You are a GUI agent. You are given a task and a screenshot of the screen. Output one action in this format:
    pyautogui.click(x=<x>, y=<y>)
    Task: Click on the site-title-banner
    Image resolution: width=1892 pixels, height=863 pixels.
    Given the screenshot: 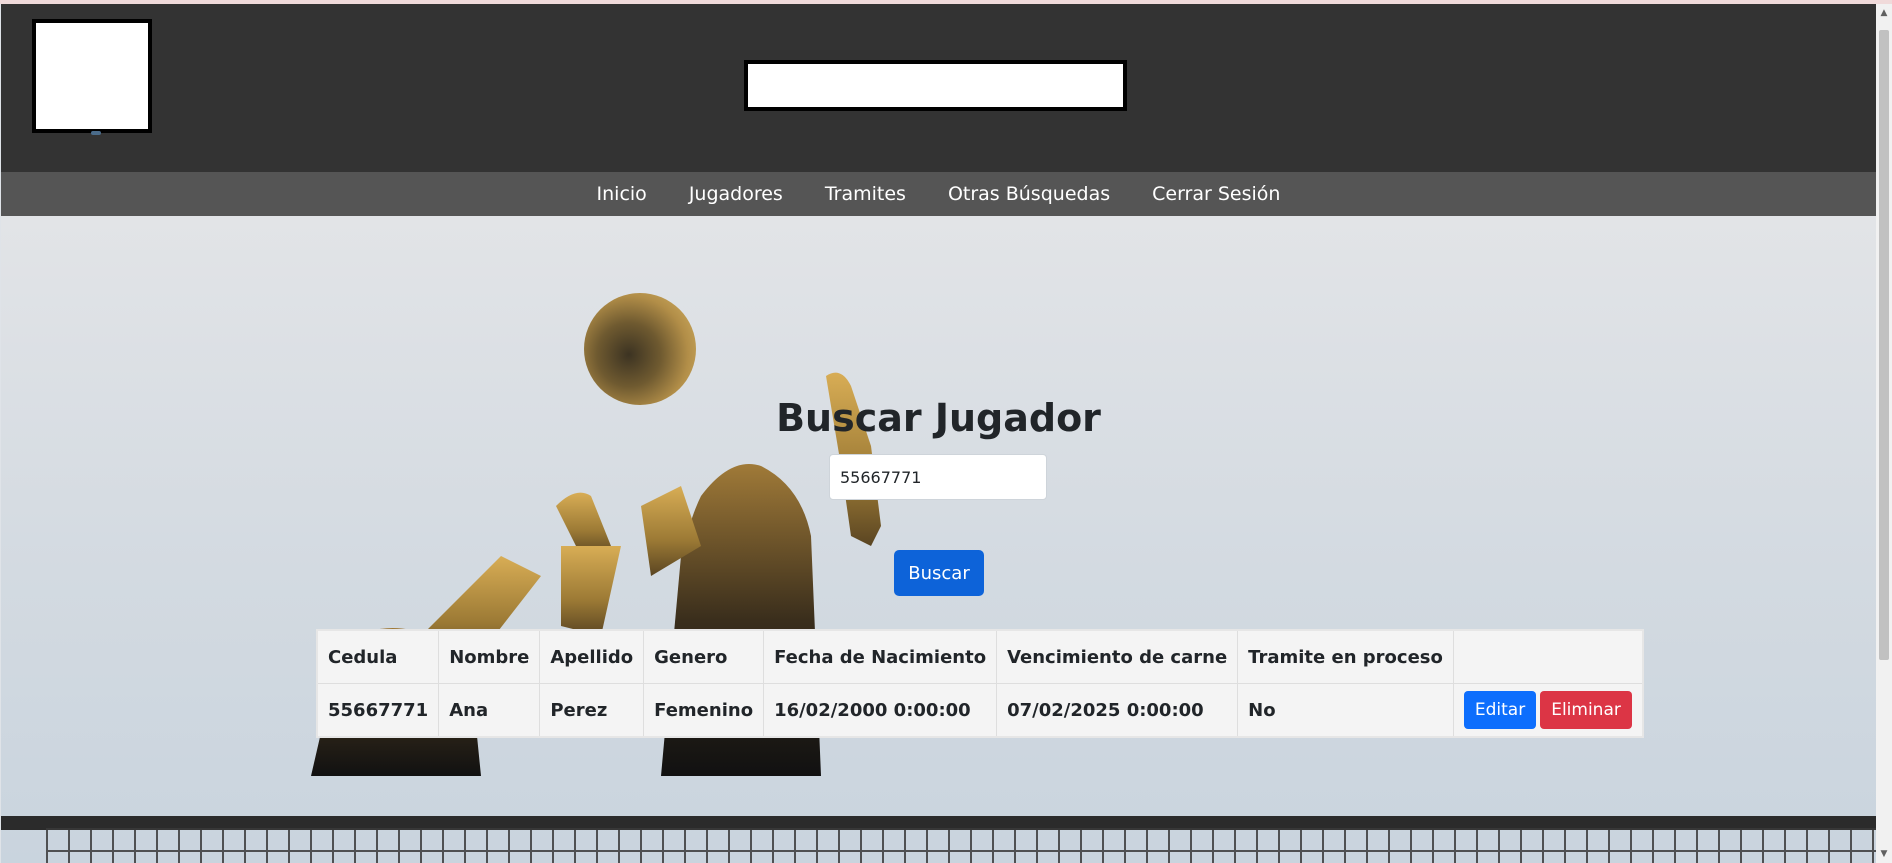 What is the action you would take?
    pyautogui.click(x=935, y=85)
    